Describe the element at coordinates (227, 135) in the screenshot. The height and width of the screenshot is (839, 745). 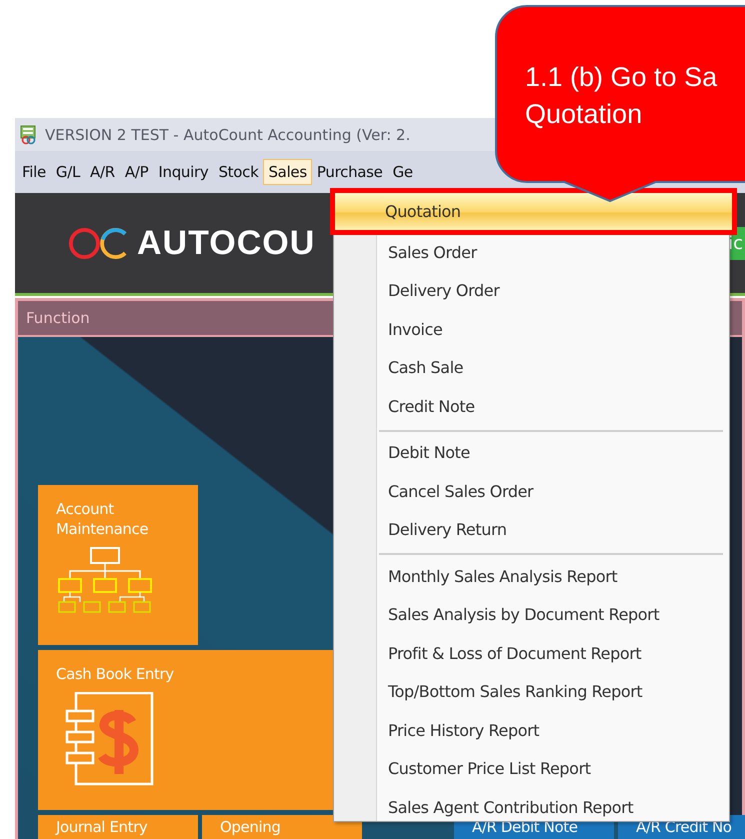
I see `window-title: VERSION 2 TEST - AutoCount Accounting (Ver: 2.` at that location.